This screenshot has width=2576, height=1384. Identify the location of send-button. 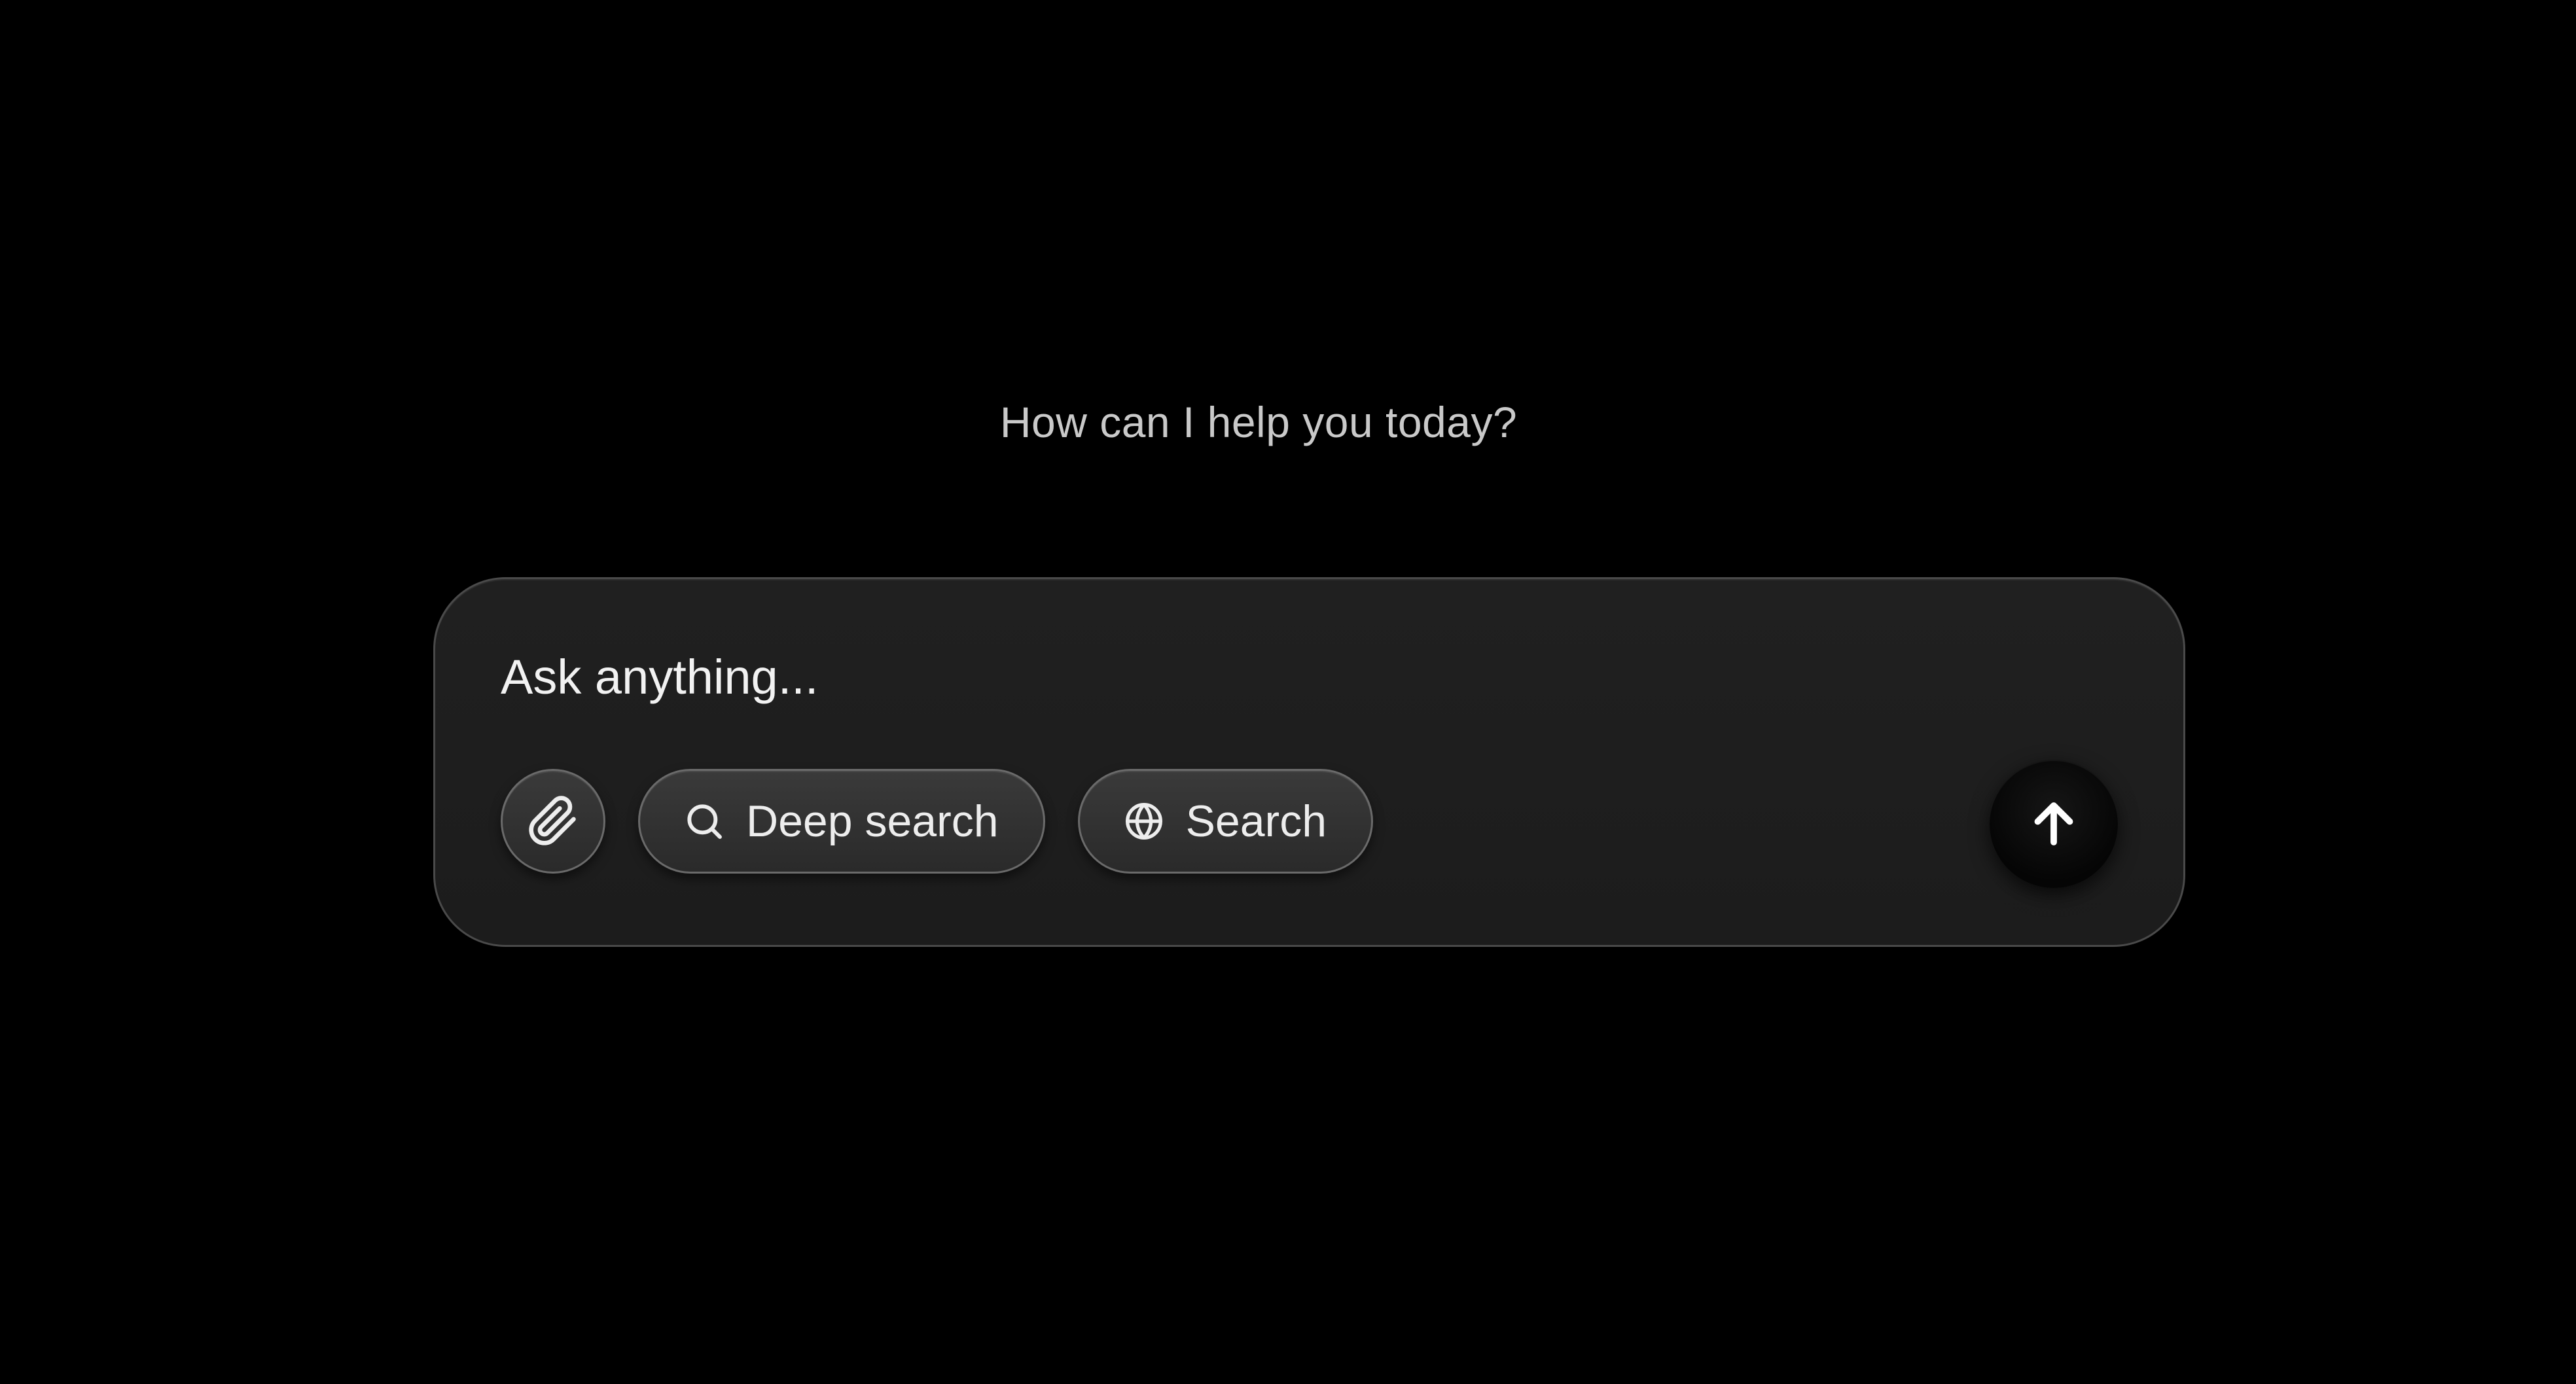
(2054, 824).